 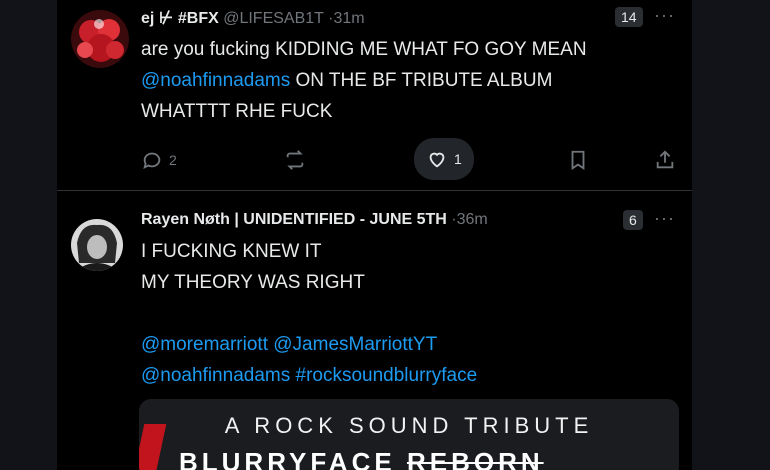 I want to click on reply-count: 2, so click(x=173, y=160).